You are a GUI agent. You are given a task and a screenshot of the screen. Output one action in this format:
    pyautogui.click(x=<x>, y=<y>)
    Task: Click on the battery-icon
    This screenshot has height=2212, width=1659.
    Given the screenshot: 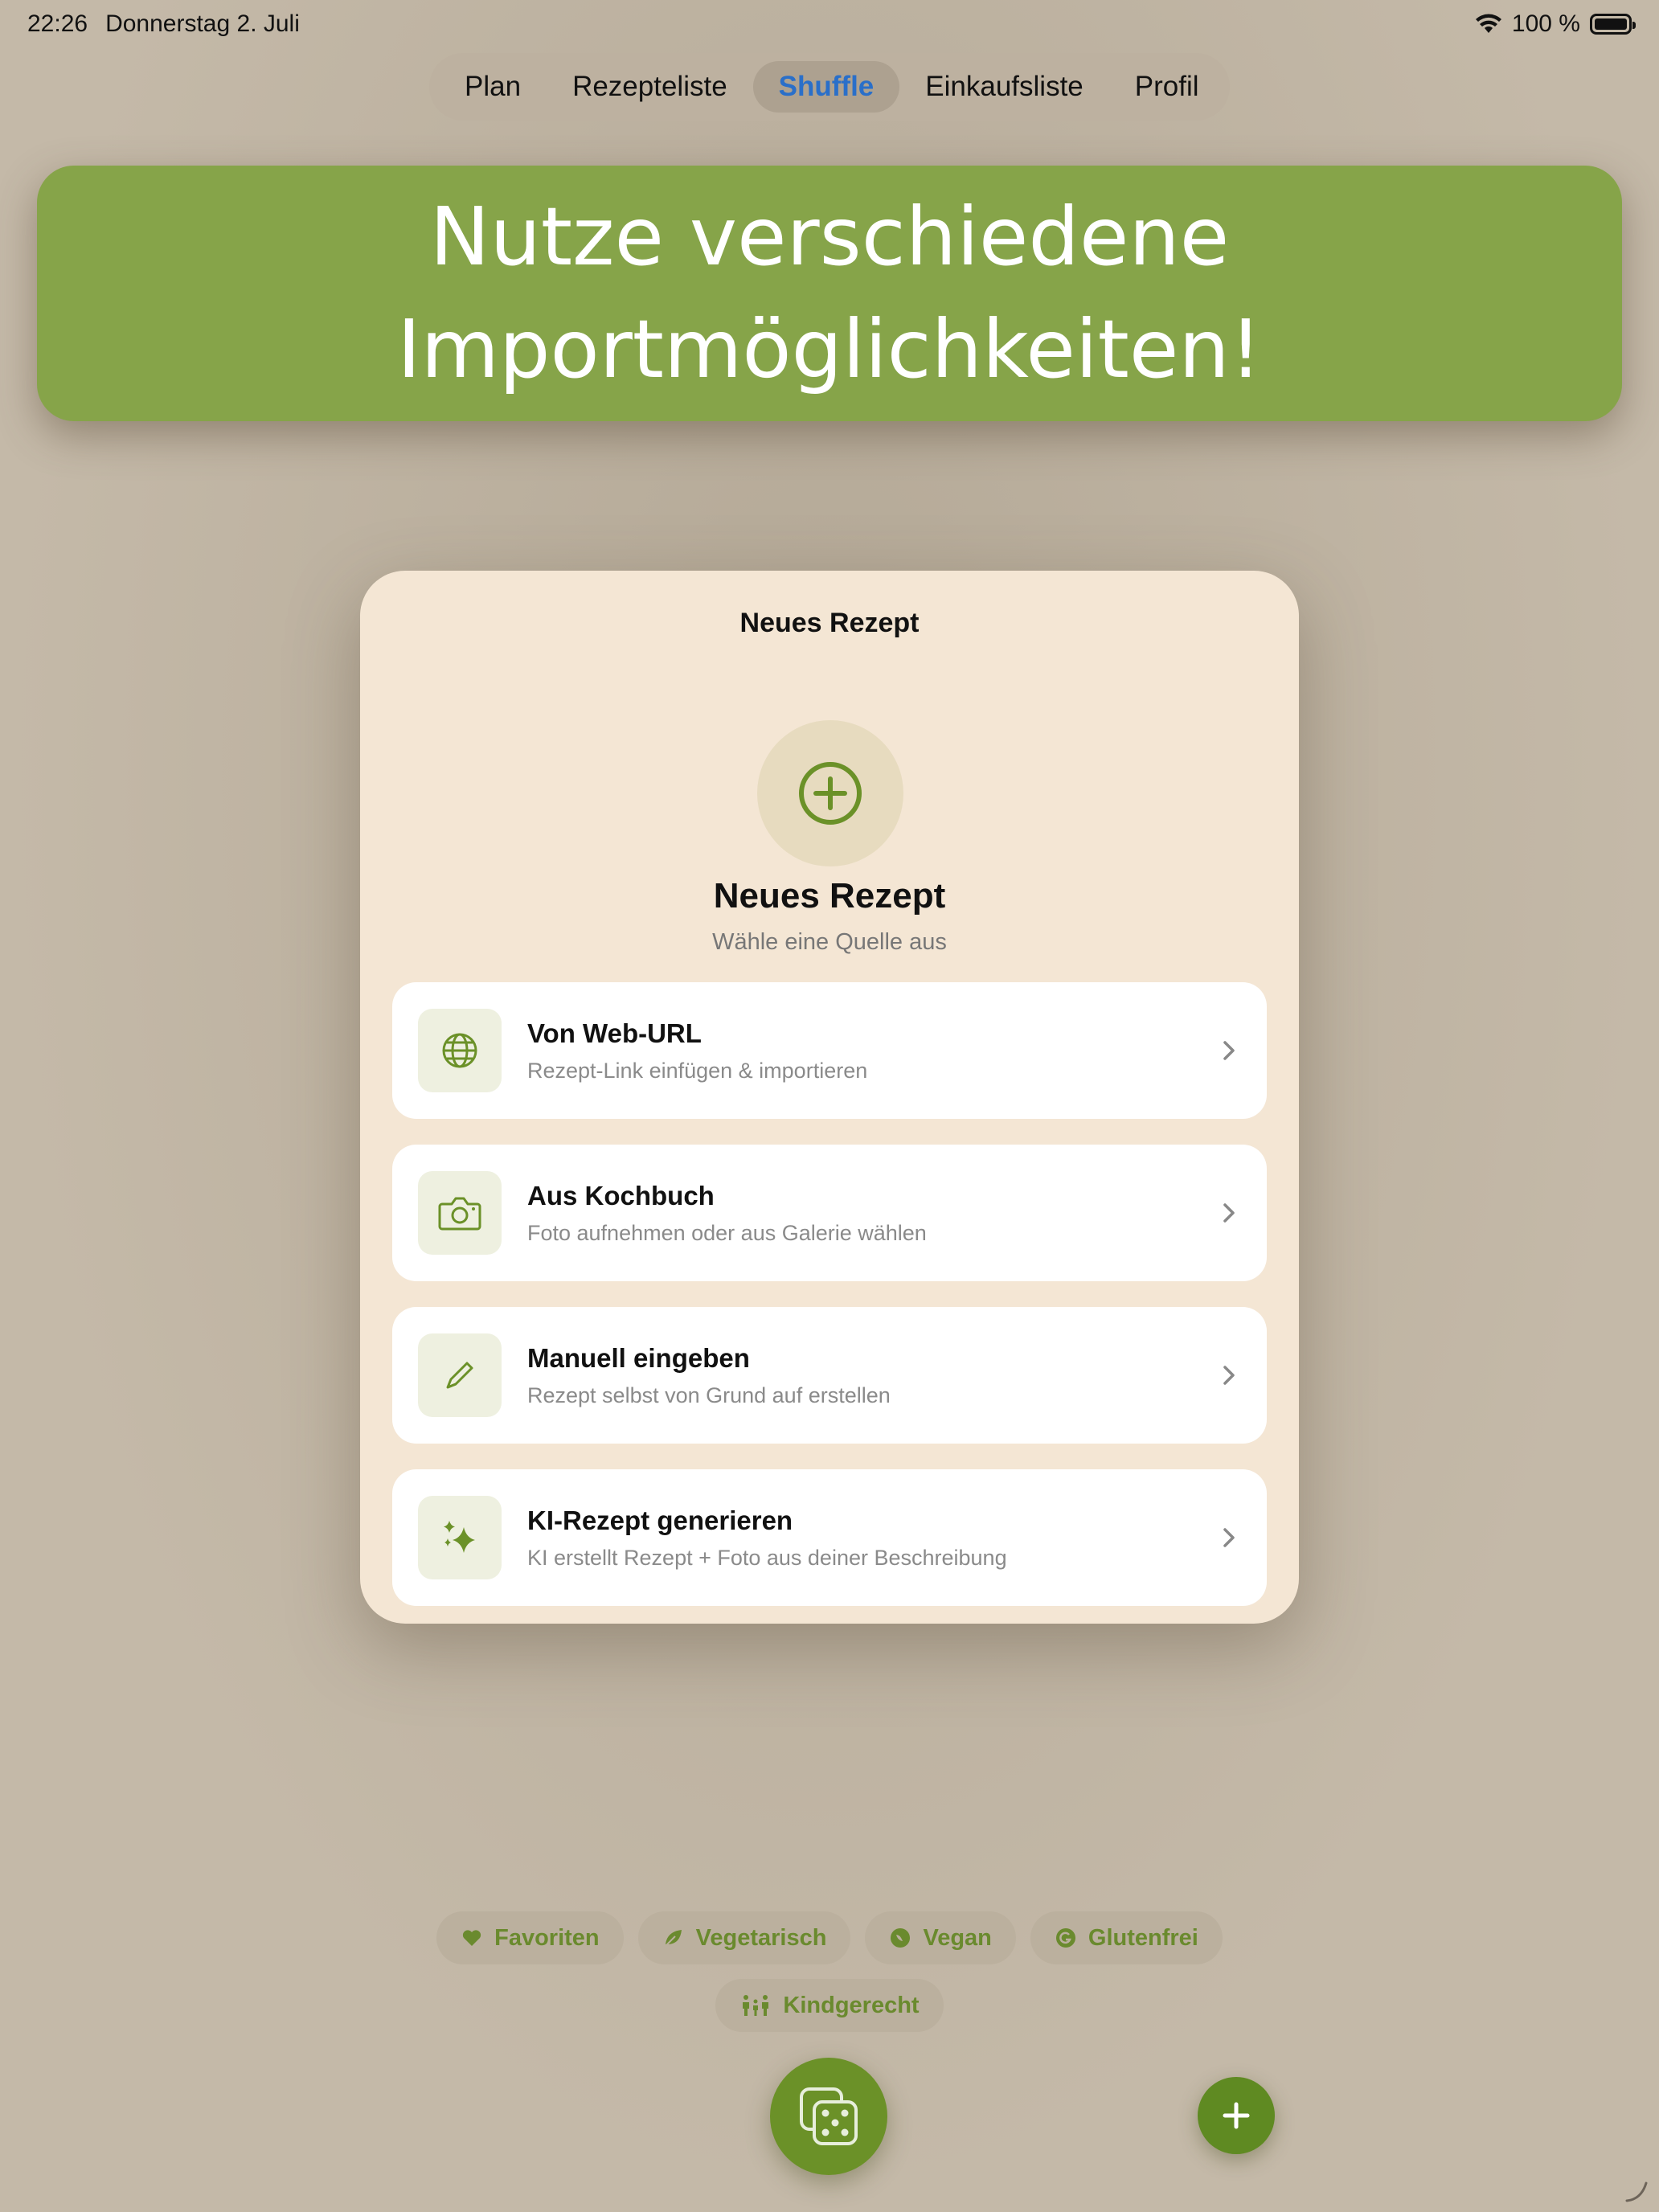 What is the action you would take?
    pyautogui.click(x=1613, y=24)
    